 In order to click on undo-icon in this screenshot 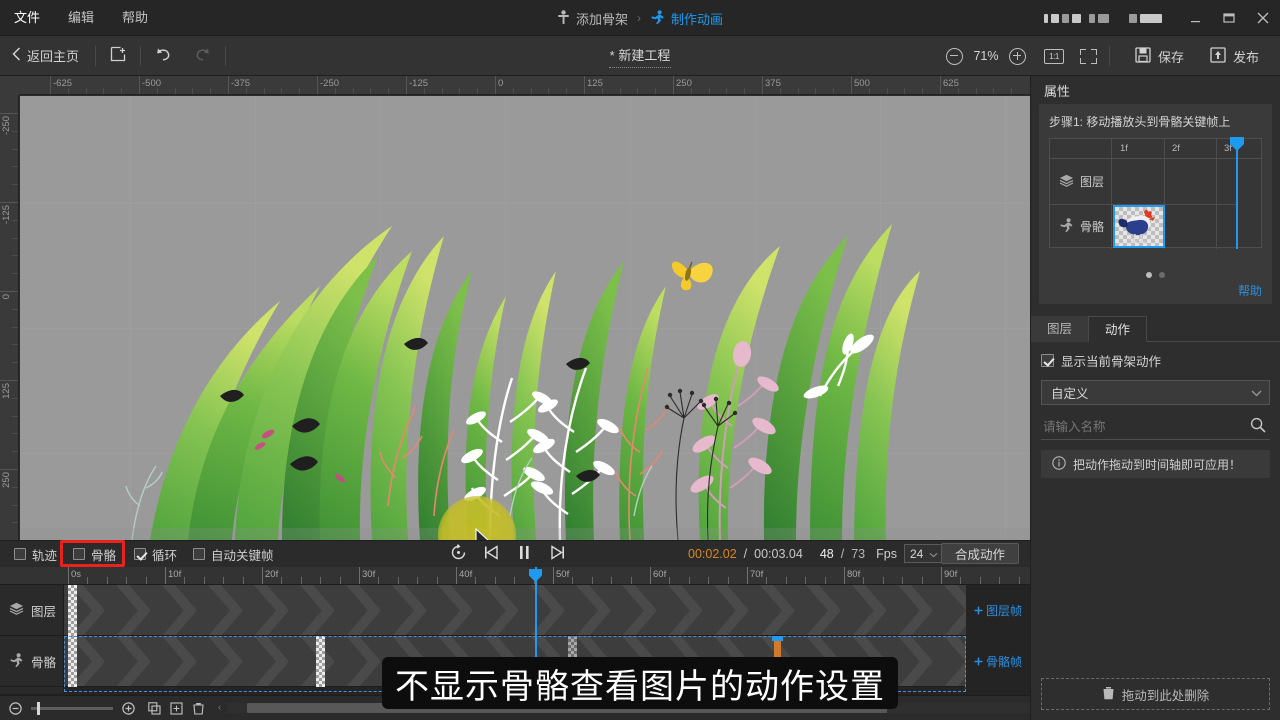, I will do `click(163, 55)`.